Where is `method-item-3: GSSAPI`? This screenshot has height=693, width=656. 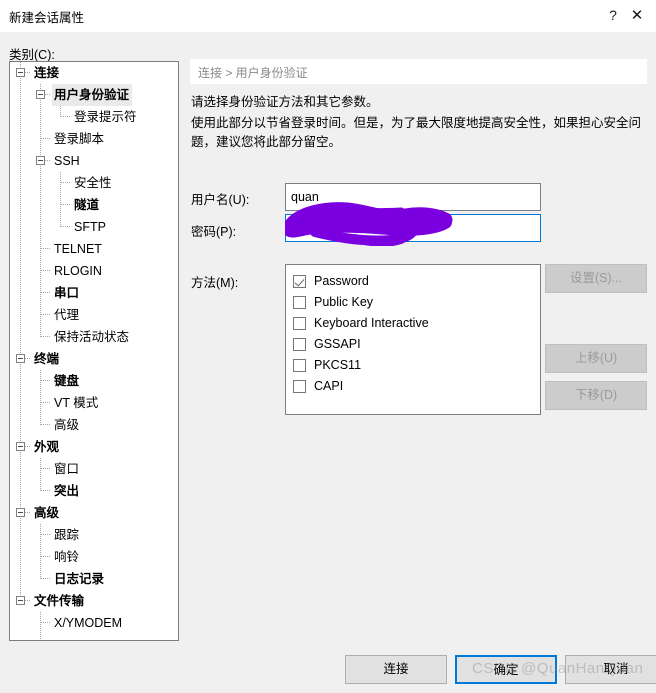
method-item-3: GSSAPI is located at coordinates (416, 344).